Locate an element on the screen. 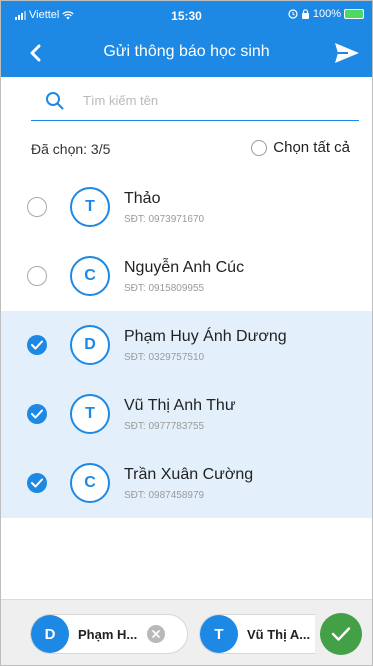 The width and height of the screenshot is (373, 666). chip-avatar: D is located at coordinates (50, 634).